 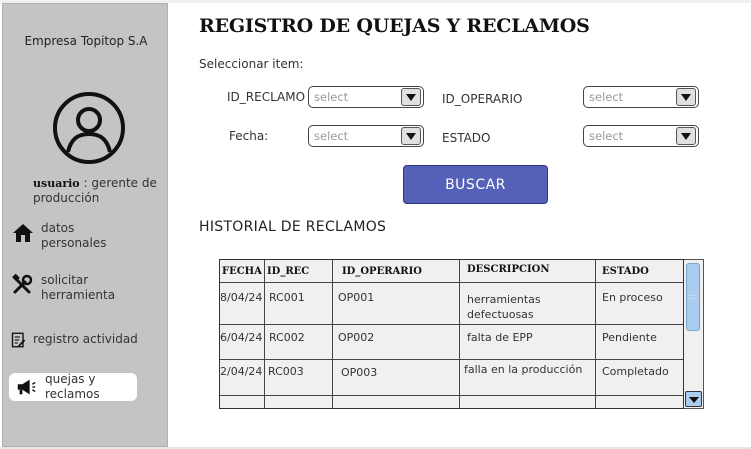 What do you see at coordinates (396, 271) in the screenshot?
I see `column-header-id-operario: ID_OPERARIO` at bounding box center [396, 271].